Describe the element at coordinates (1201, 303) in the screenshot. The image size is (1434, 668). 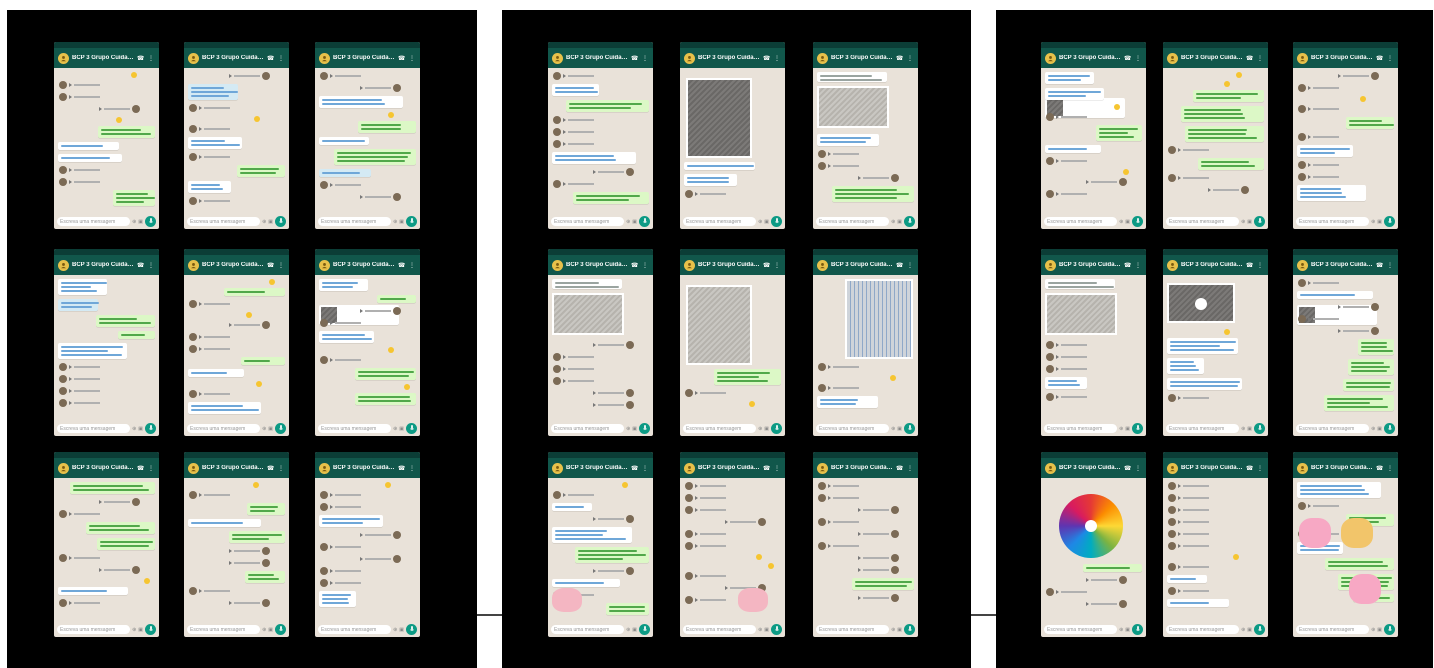
I see `video-message` at that location.